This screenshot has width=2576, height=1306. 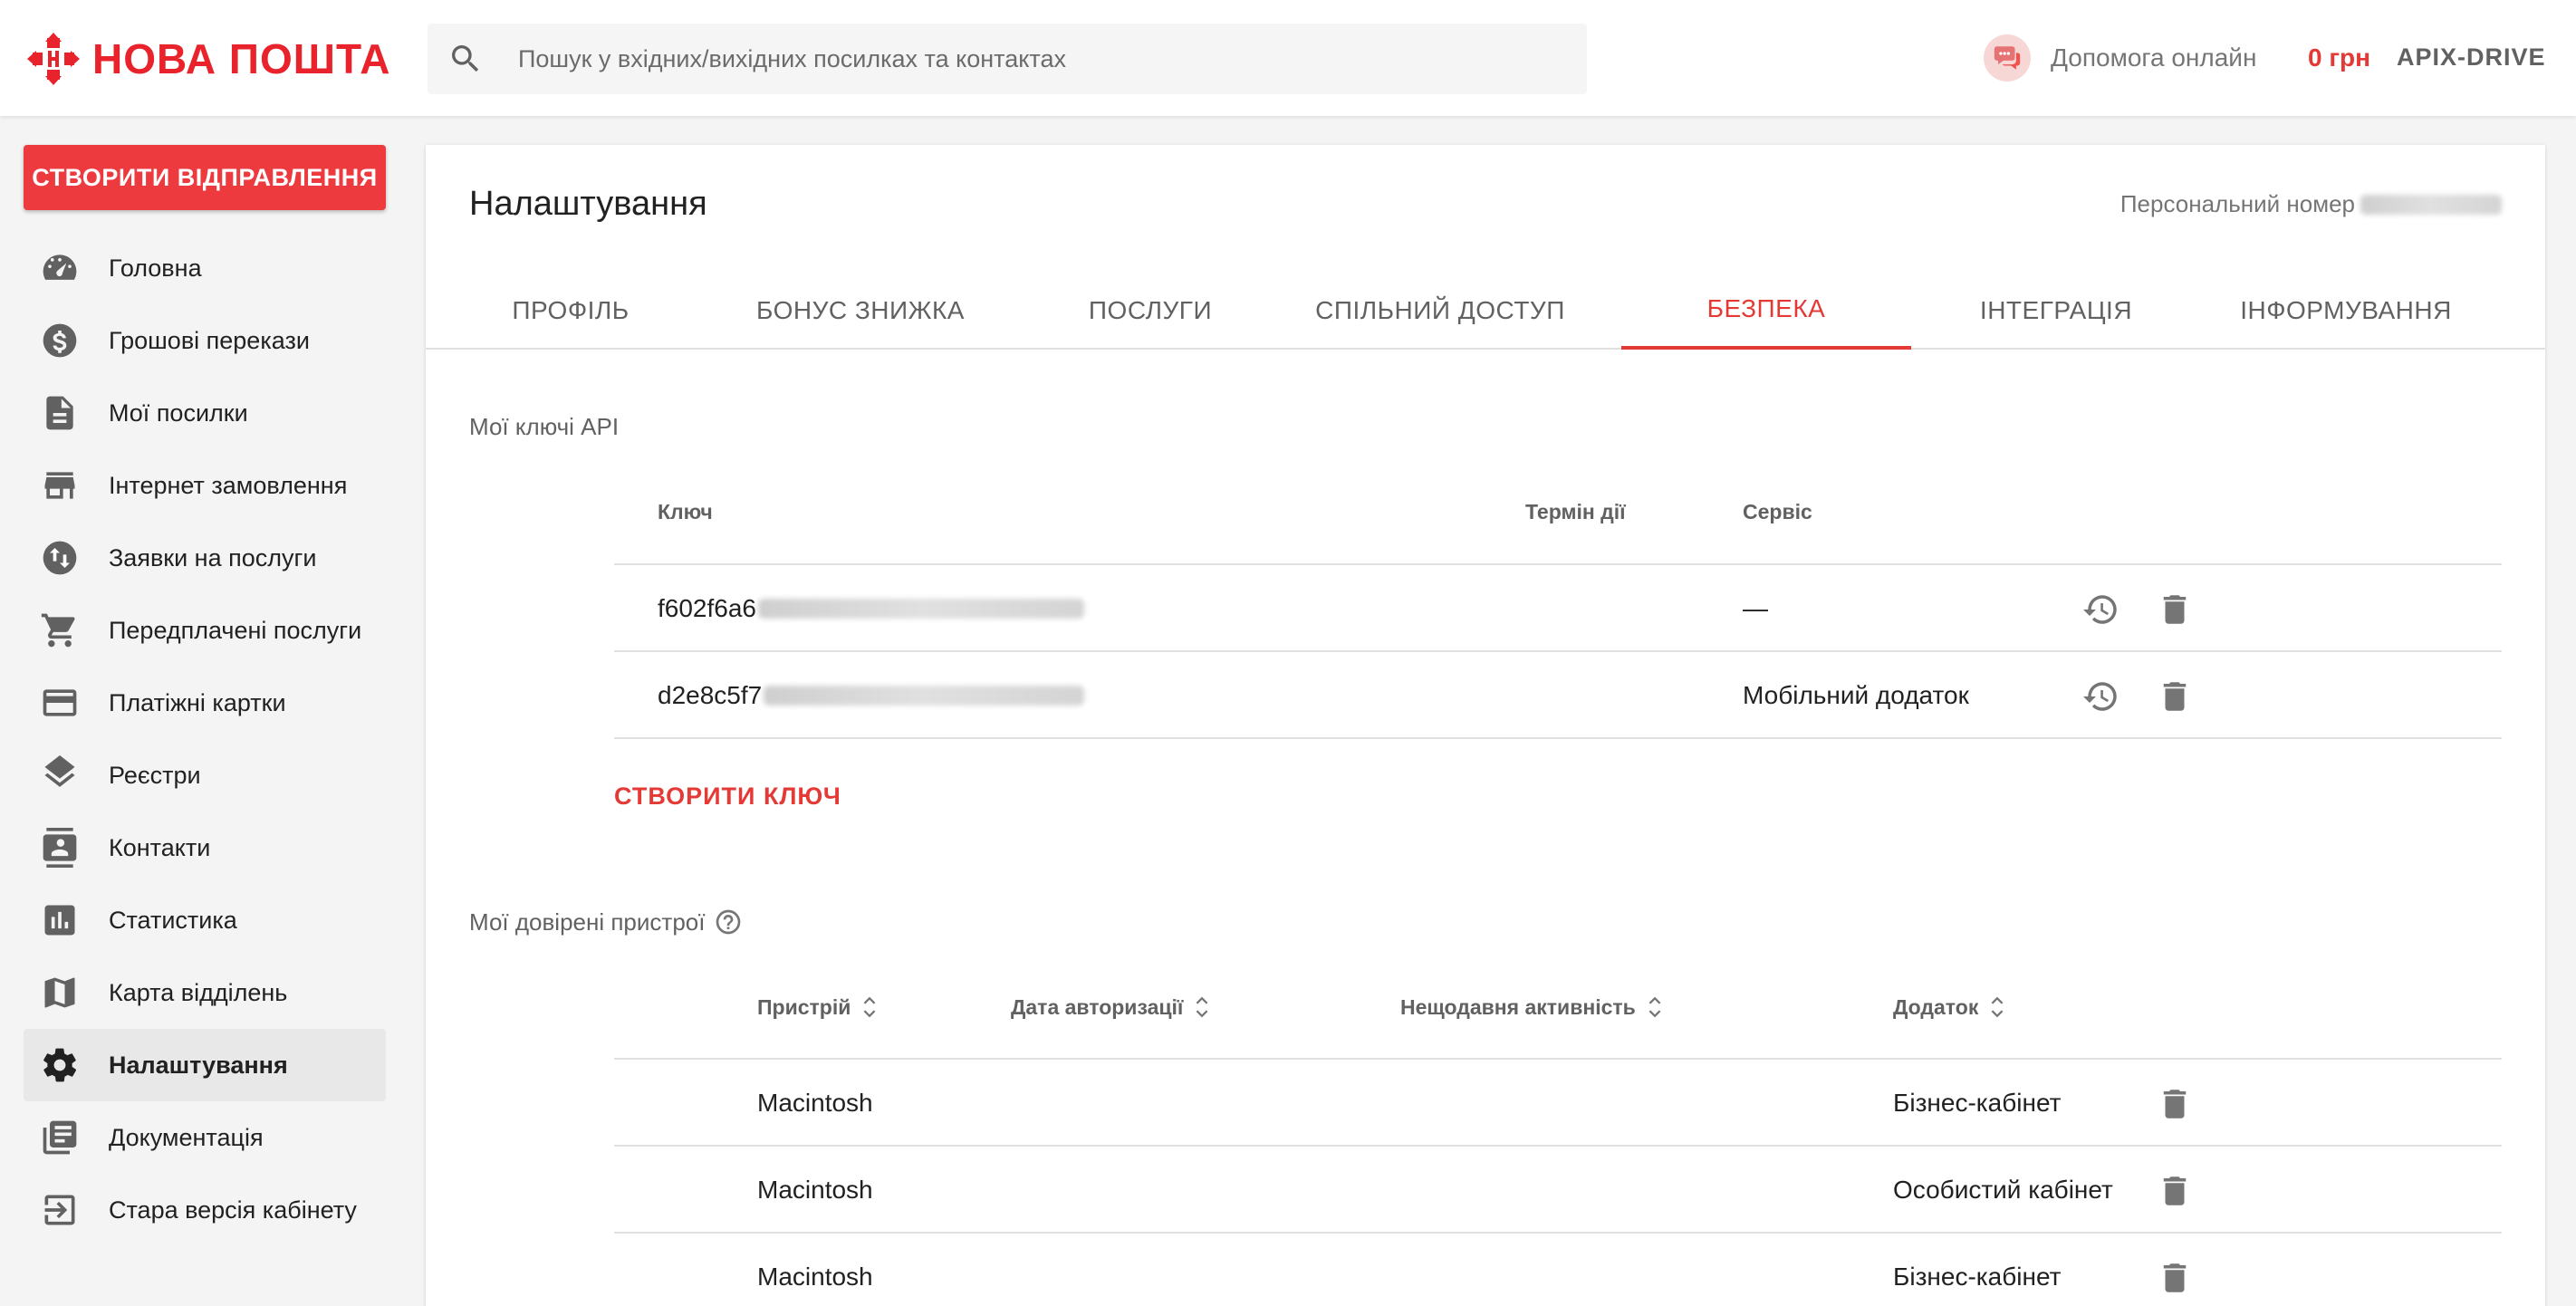 I want to click on api-key-value: d2e8c5f7, so click(x=871, y=695).